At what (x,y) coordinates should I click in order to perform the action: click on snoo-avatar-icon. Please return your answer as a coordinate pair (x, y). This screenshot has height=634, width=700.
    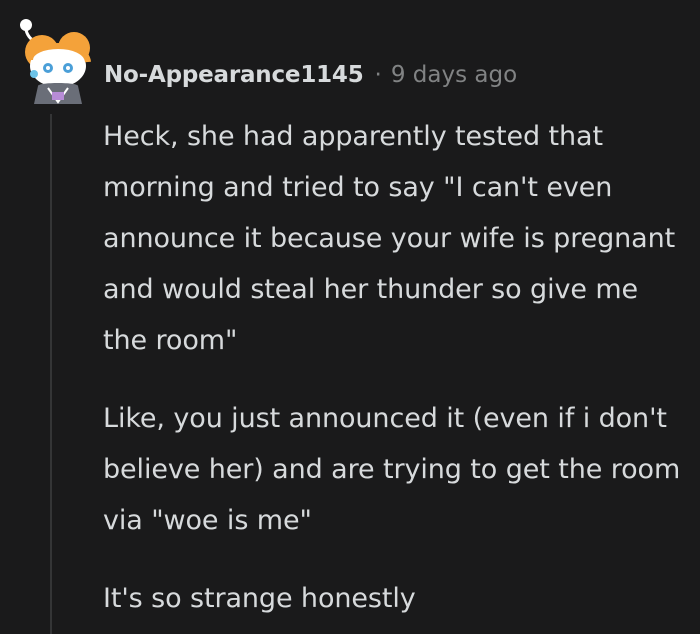
    Looking at the image, I should click on (55, 61).